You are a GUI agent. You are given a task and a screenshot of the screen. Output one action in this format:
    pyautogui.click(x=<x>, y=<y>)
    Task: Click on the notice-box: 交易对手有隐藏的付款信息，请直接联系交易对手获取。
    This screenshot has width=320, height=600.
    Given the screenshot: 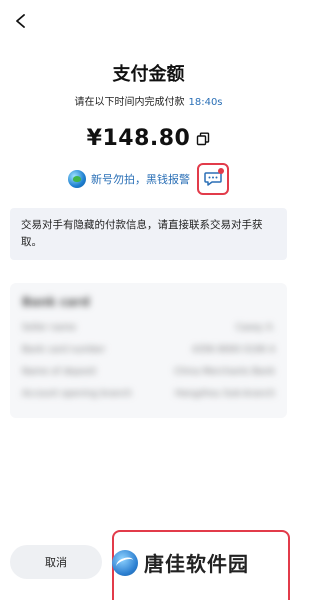 What is the action you would take?
    pyautogui.click(x=148, y=234)
    